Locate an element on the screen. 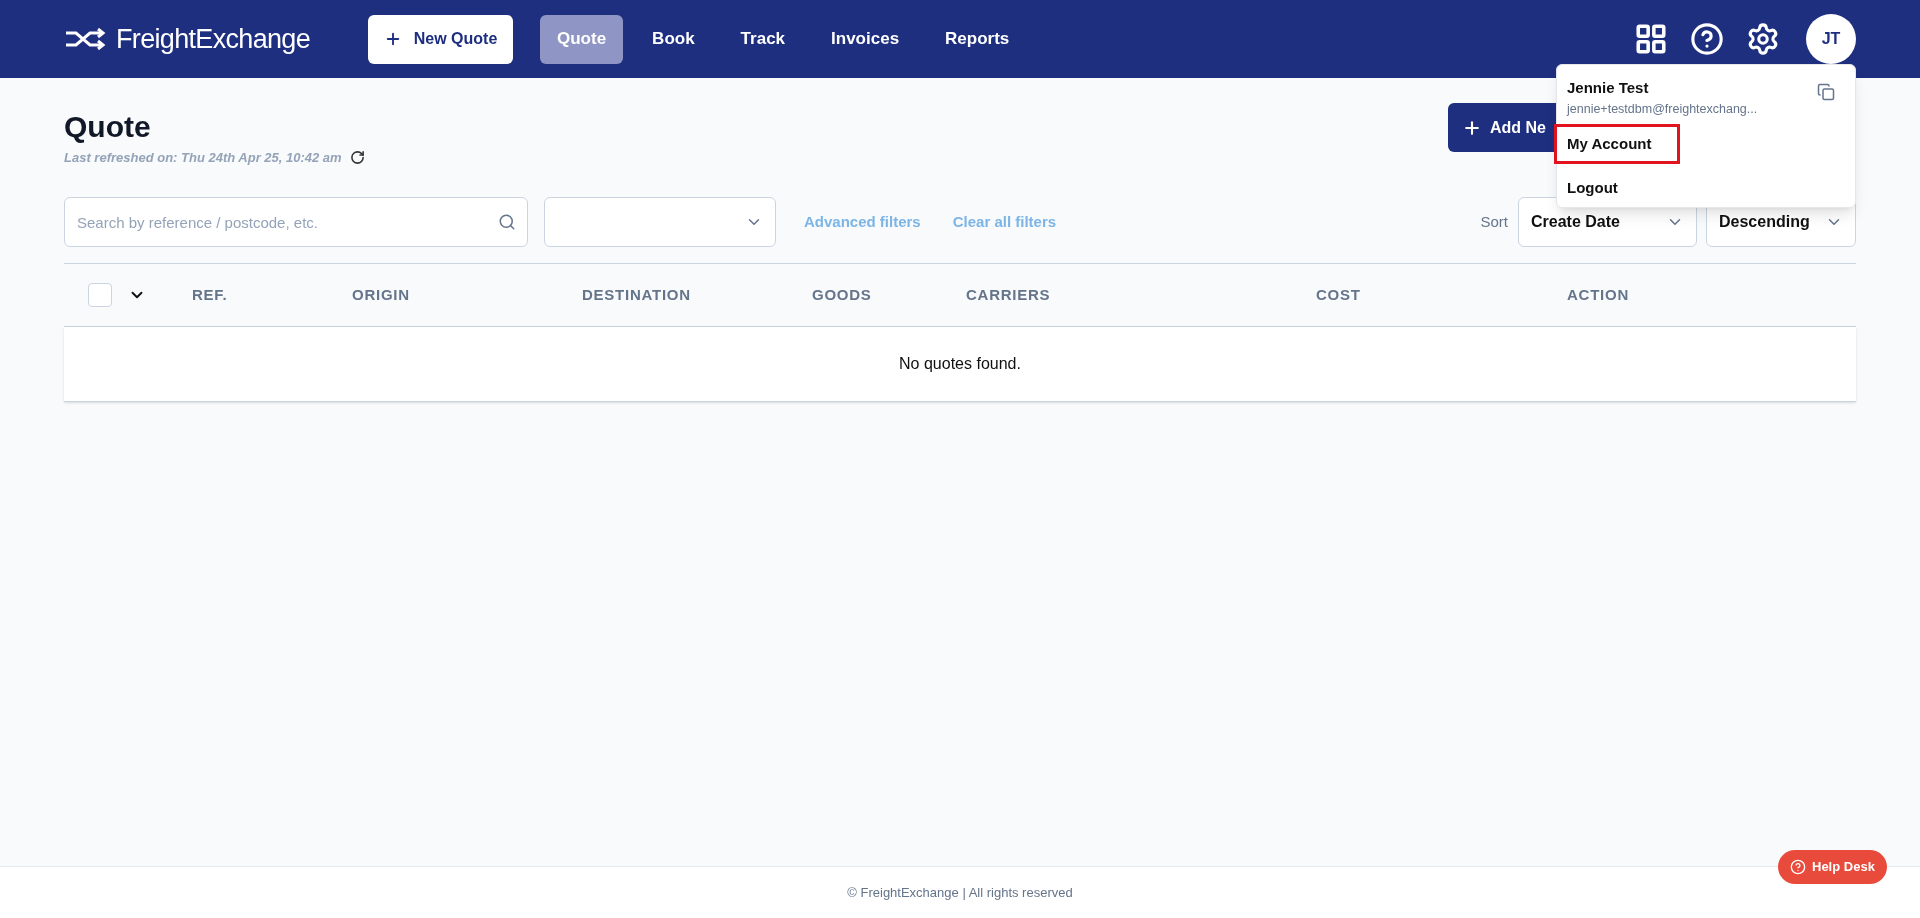  column-header: CARRIERS is located at coordinates (1008, 294).